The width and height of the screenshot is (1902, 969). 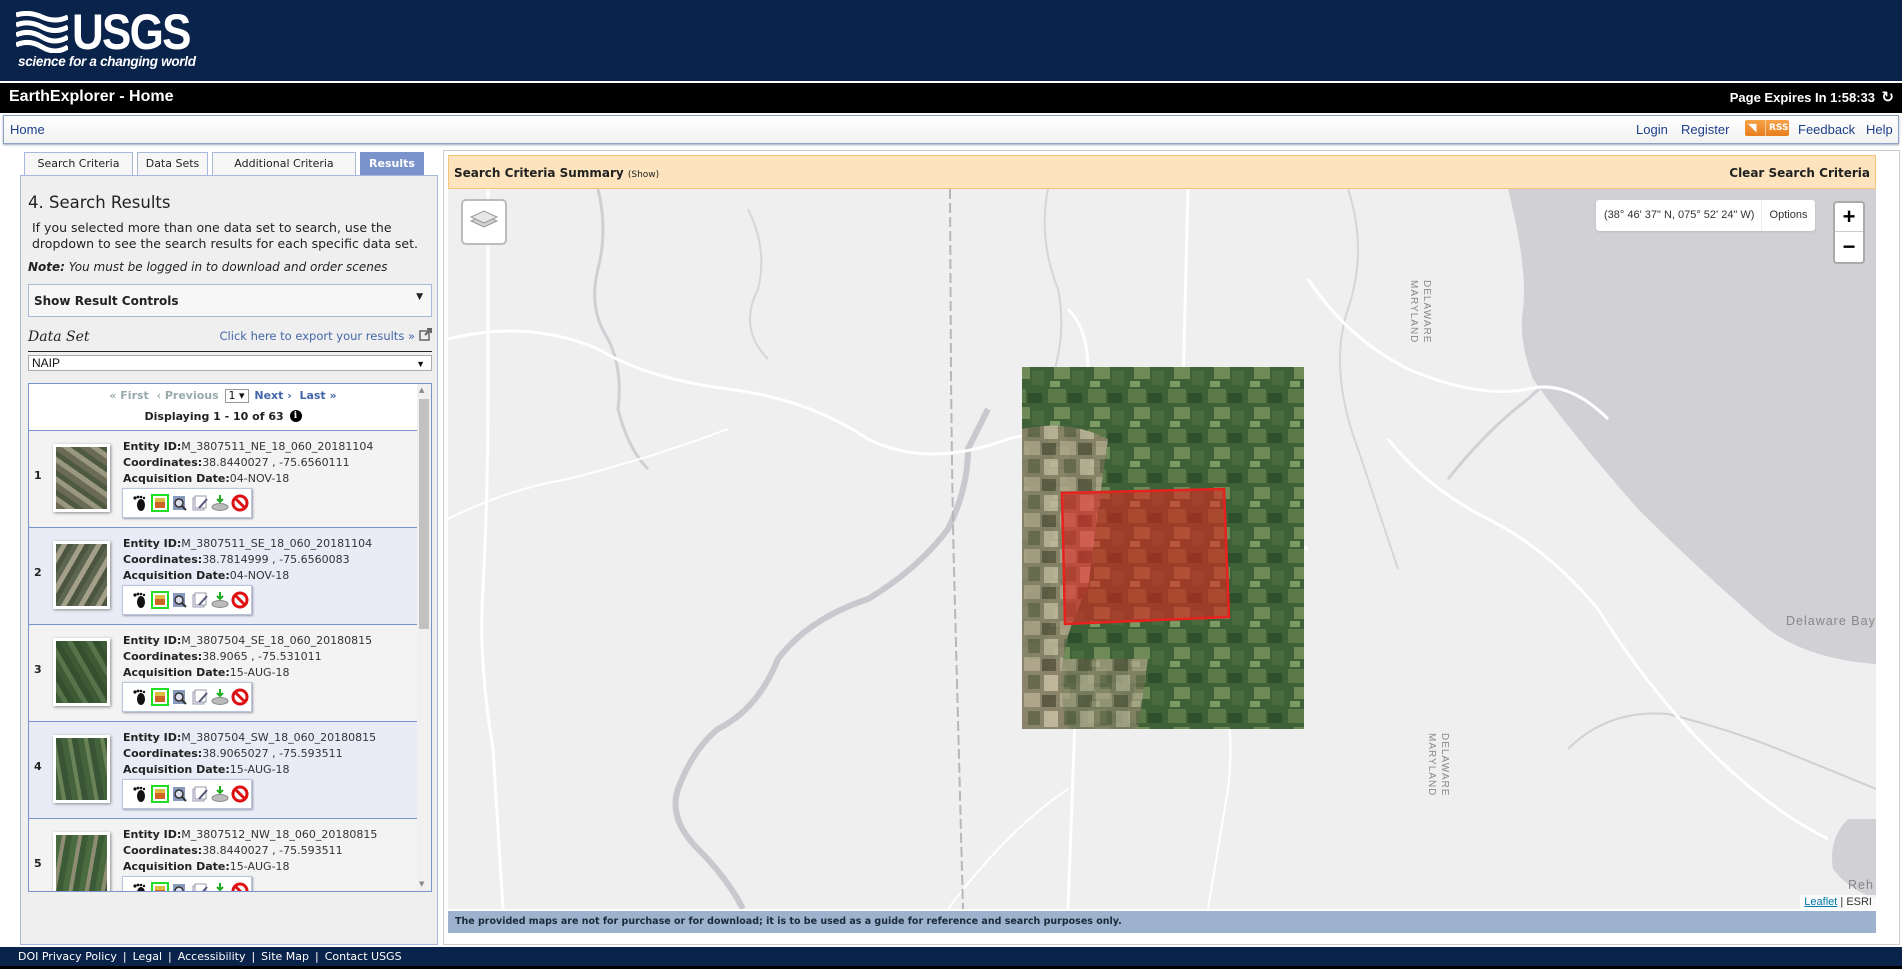 I want to click on layers-button, so click(x=484, y=222).